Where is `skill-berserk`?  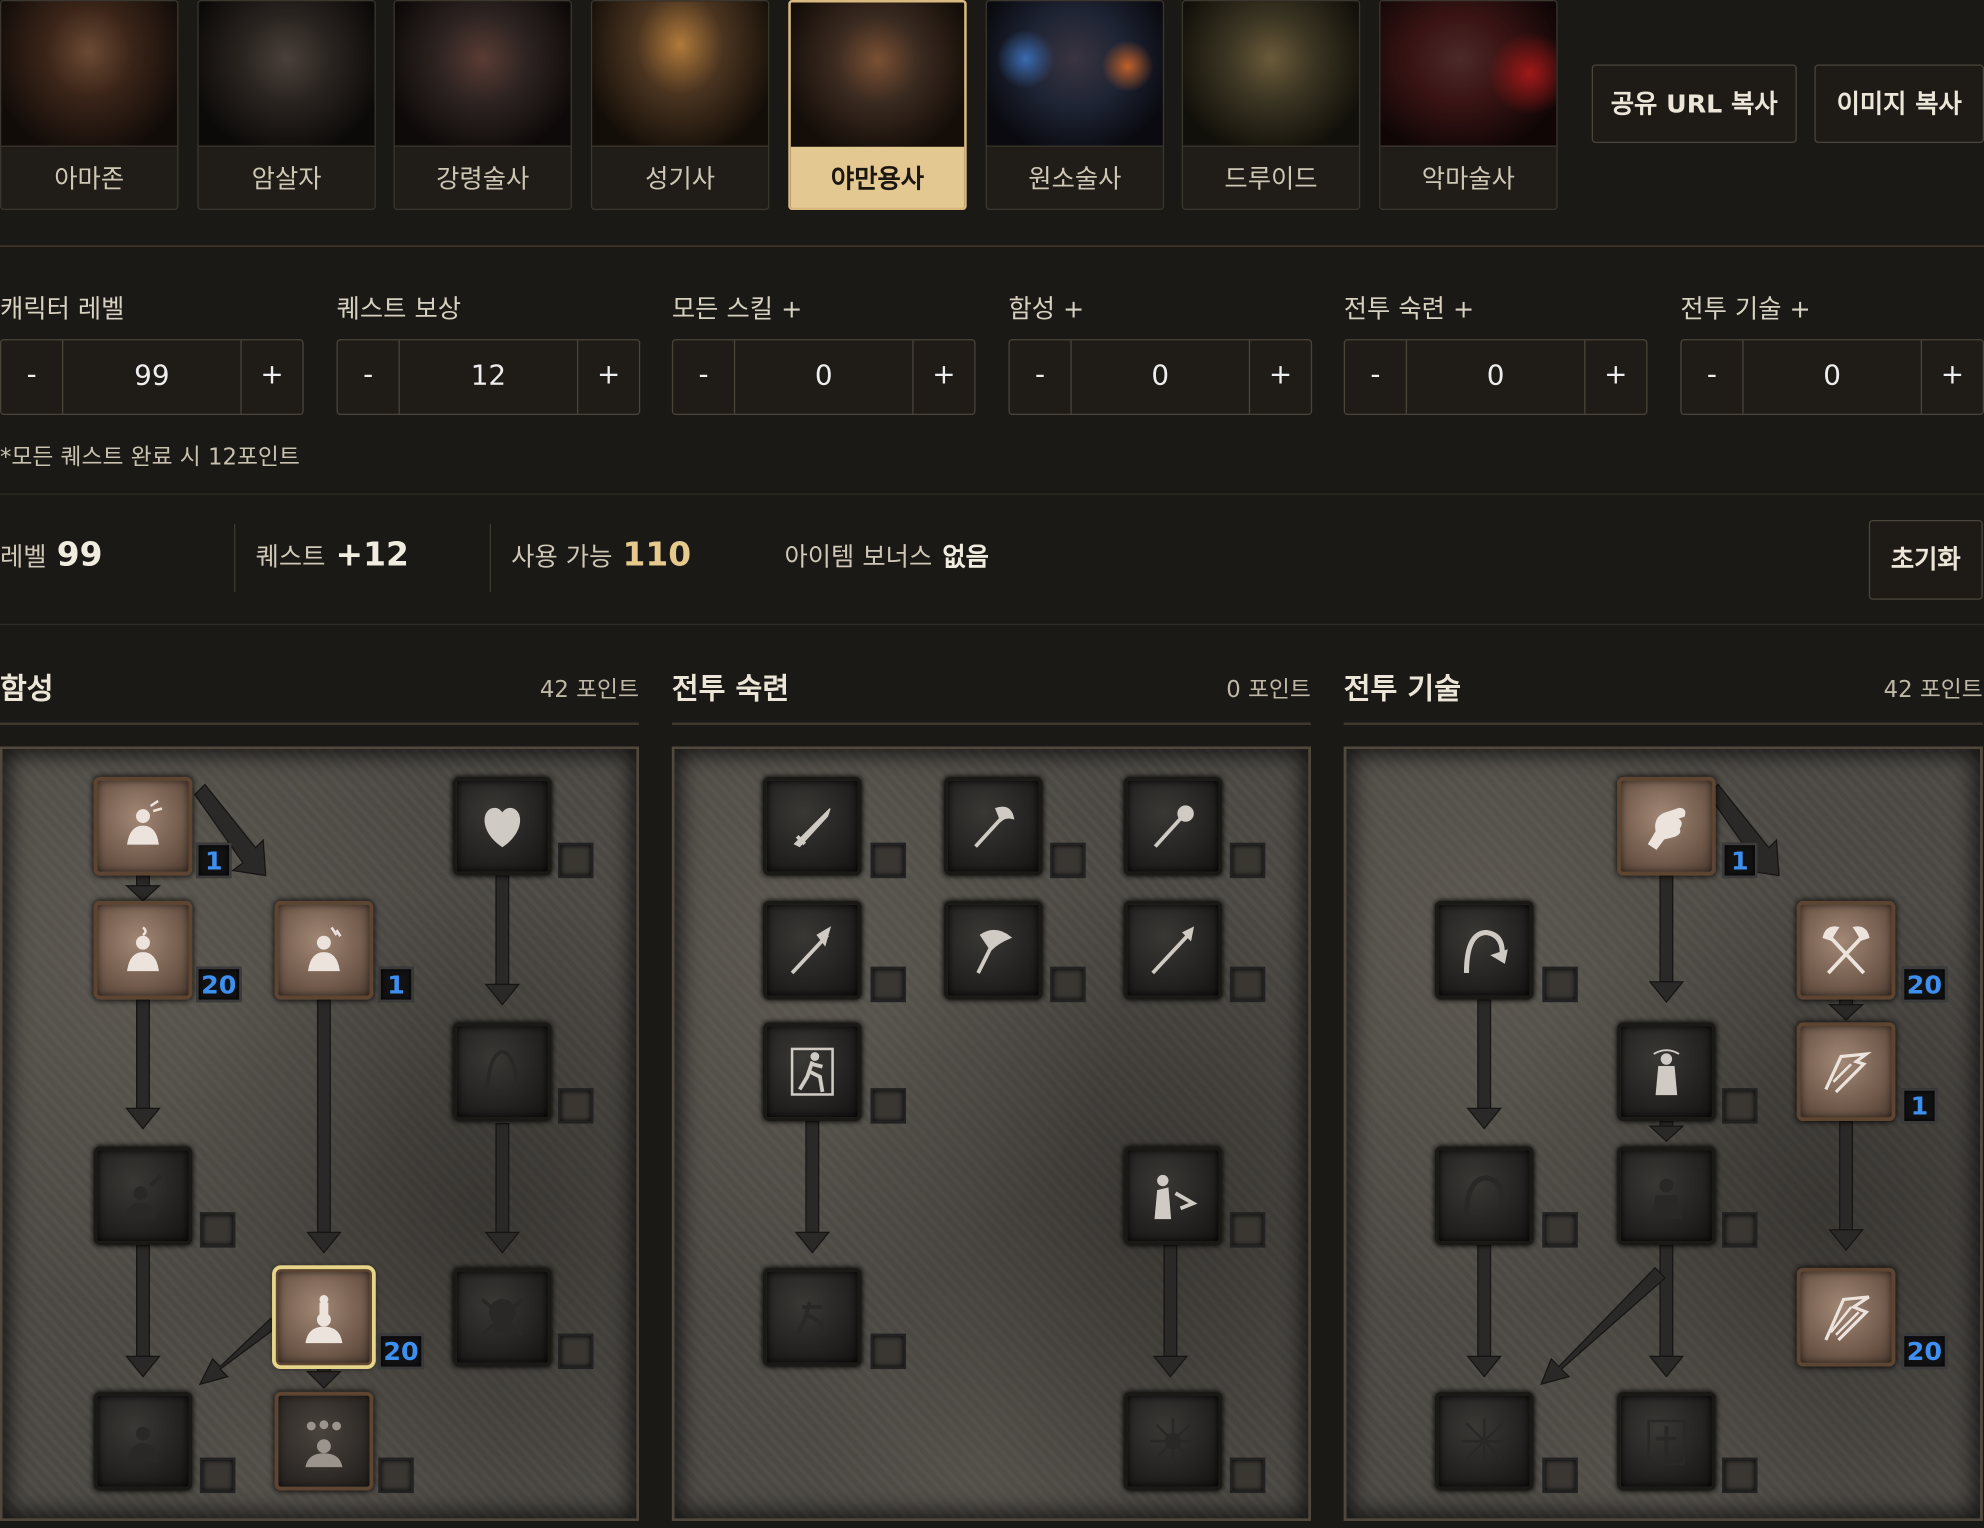
skill-berserk is located at coordinates (1666, 1441).